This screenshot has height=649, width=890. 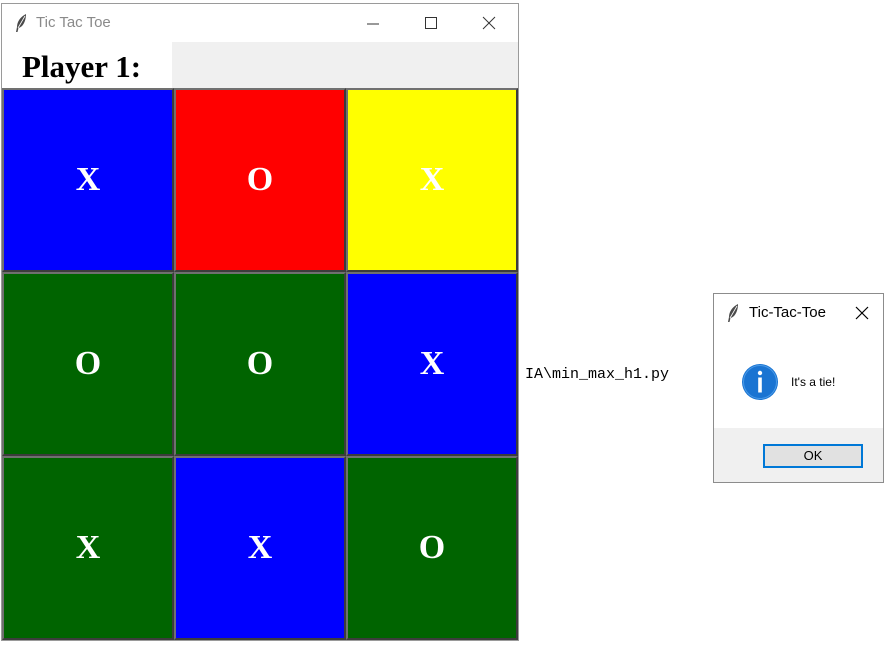 I want to click on close-button, so click(x=489, y=23).